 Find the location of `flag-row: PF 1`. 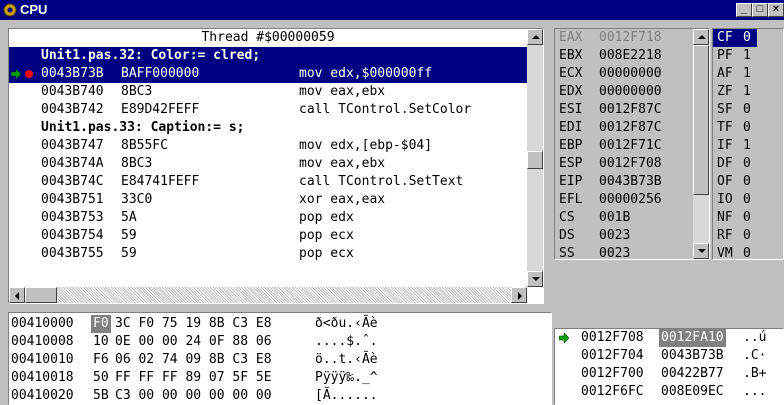

flag-row: PF 1 is located at coordinates (748, 56).